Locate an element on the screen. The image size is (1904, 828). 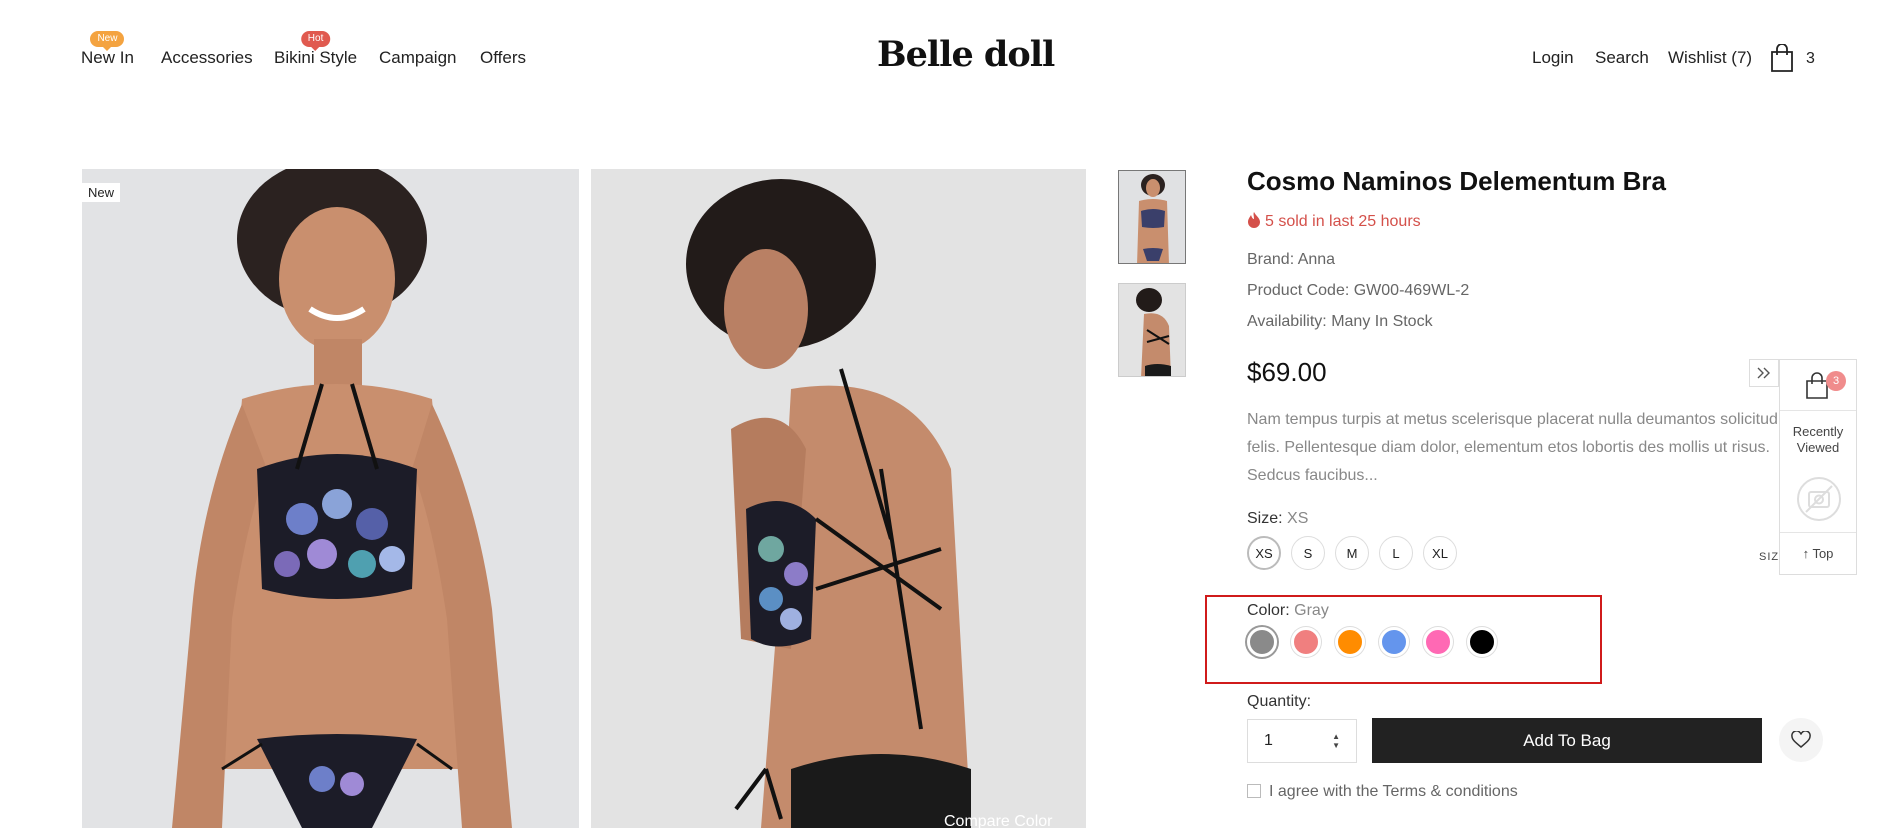
availability-label: Availability: is located at coordinates (1287, 321).